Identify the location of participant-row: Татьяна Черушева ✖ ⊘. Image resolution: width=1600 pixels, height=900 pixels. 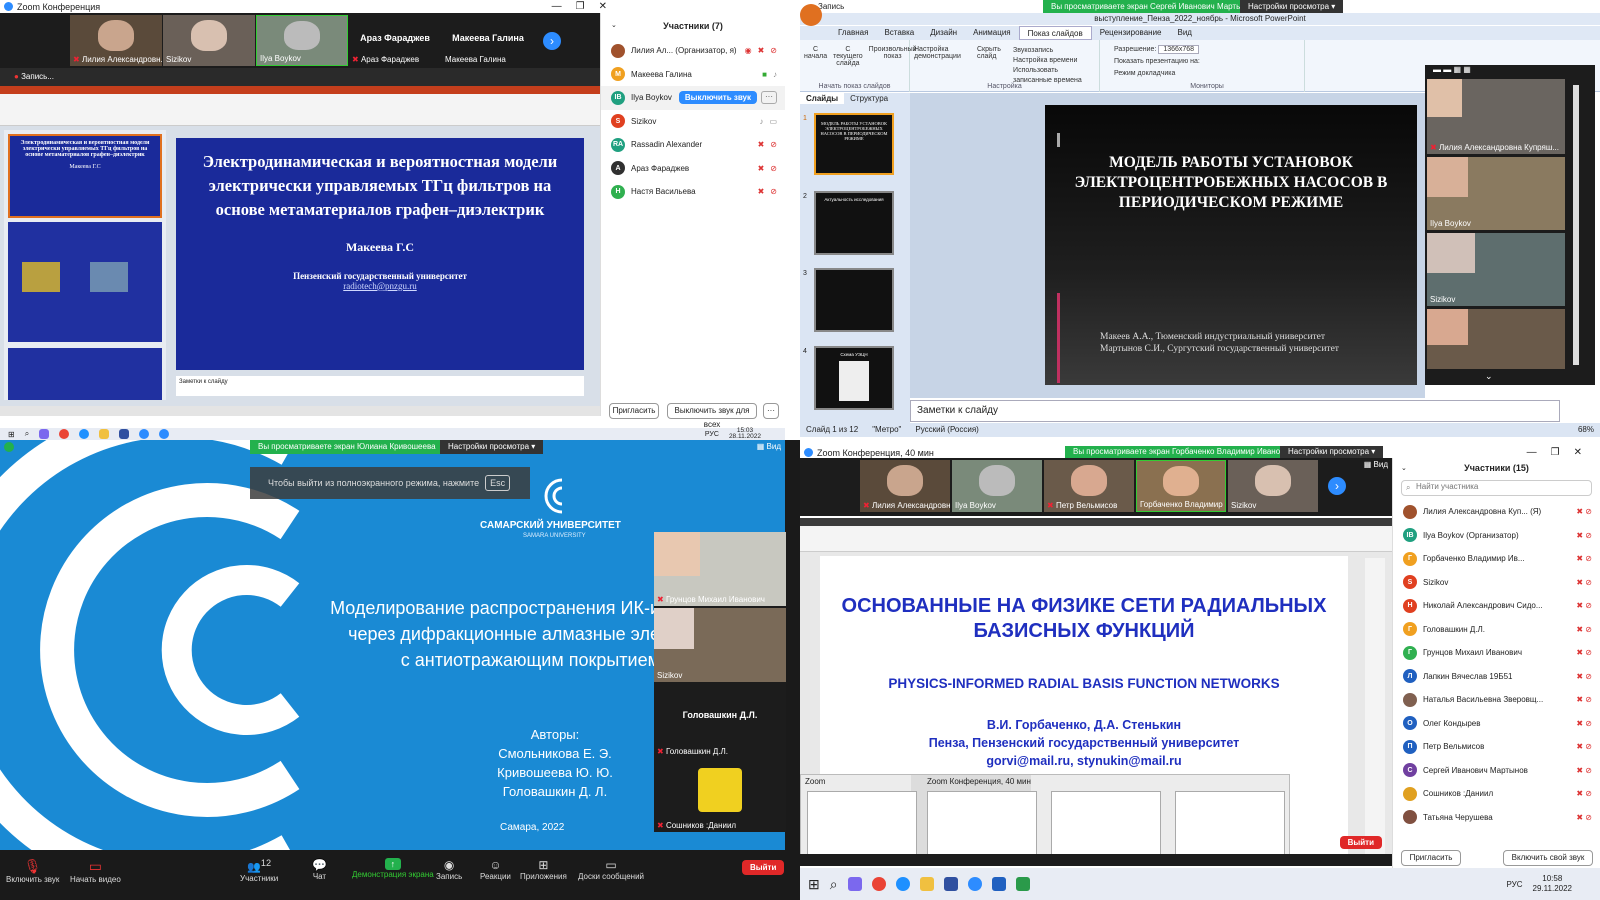
(1496, 818).